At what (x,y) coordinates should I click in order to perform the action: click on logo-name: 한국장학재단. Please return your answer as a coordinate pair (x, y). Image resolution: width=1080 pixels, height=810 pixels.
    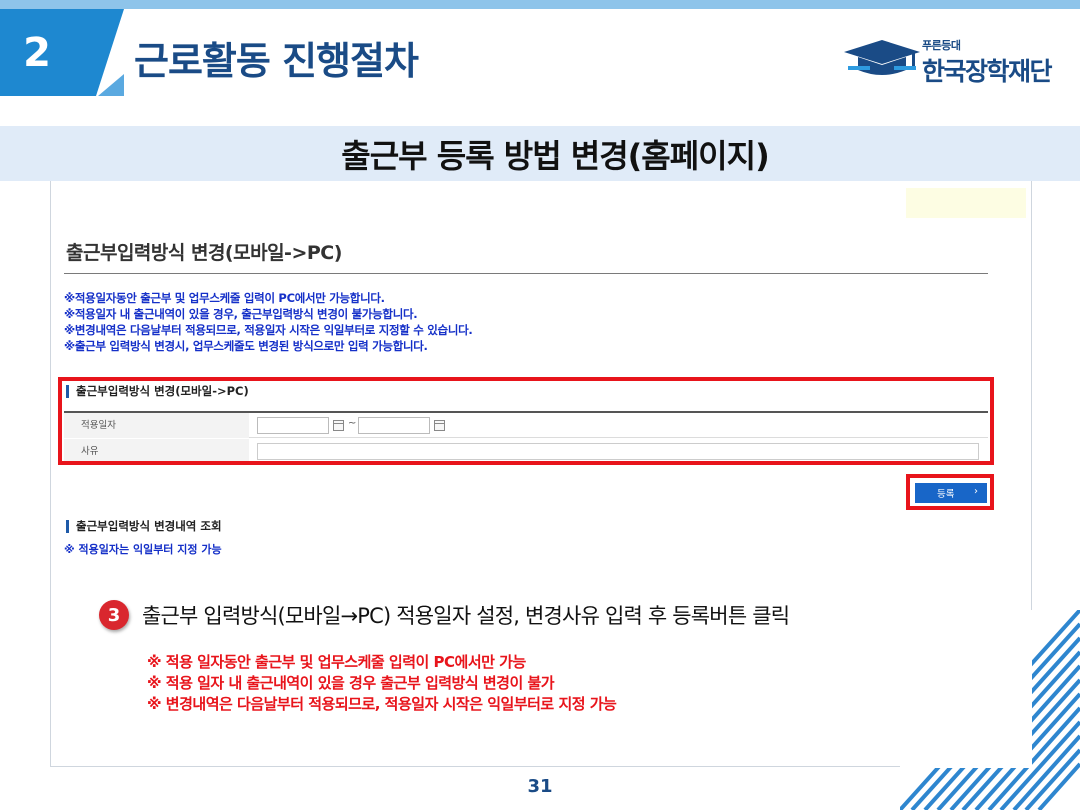
    Looking at the image, I should click on (987, 71).